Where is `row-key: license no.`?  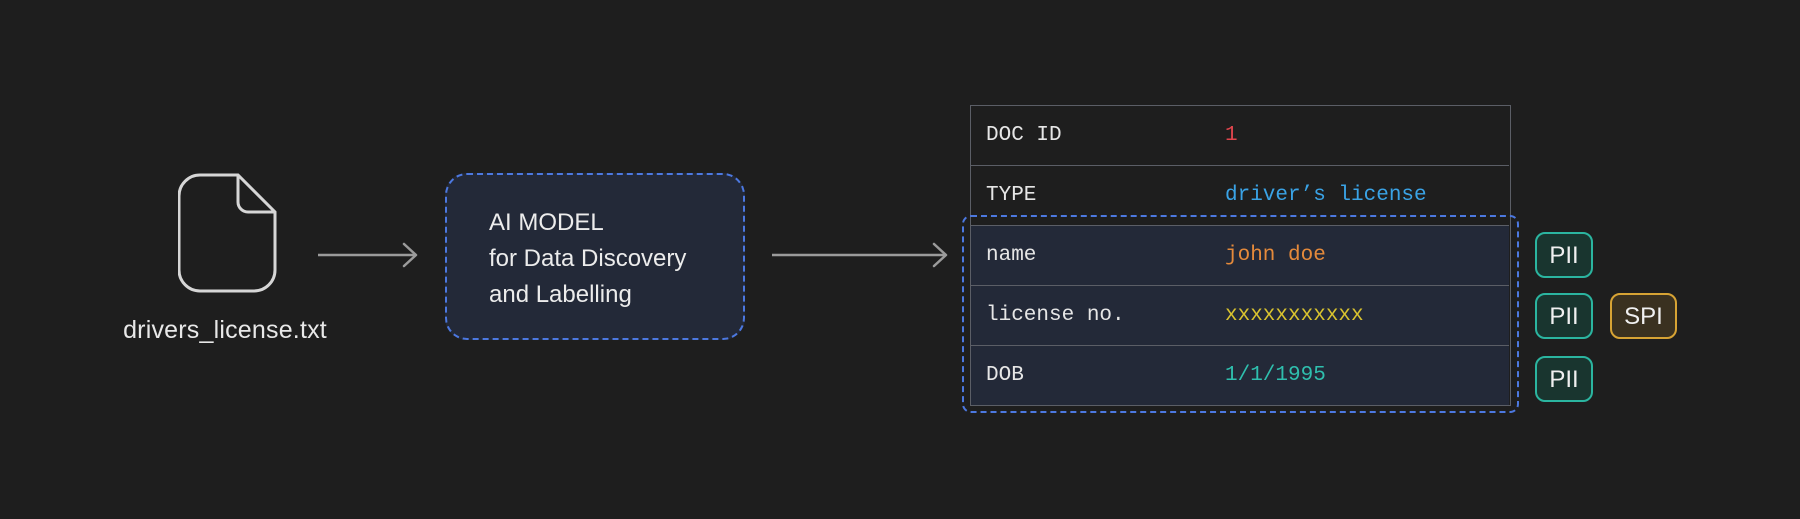 row-key: license no. is located at coordinates (1055, 315).